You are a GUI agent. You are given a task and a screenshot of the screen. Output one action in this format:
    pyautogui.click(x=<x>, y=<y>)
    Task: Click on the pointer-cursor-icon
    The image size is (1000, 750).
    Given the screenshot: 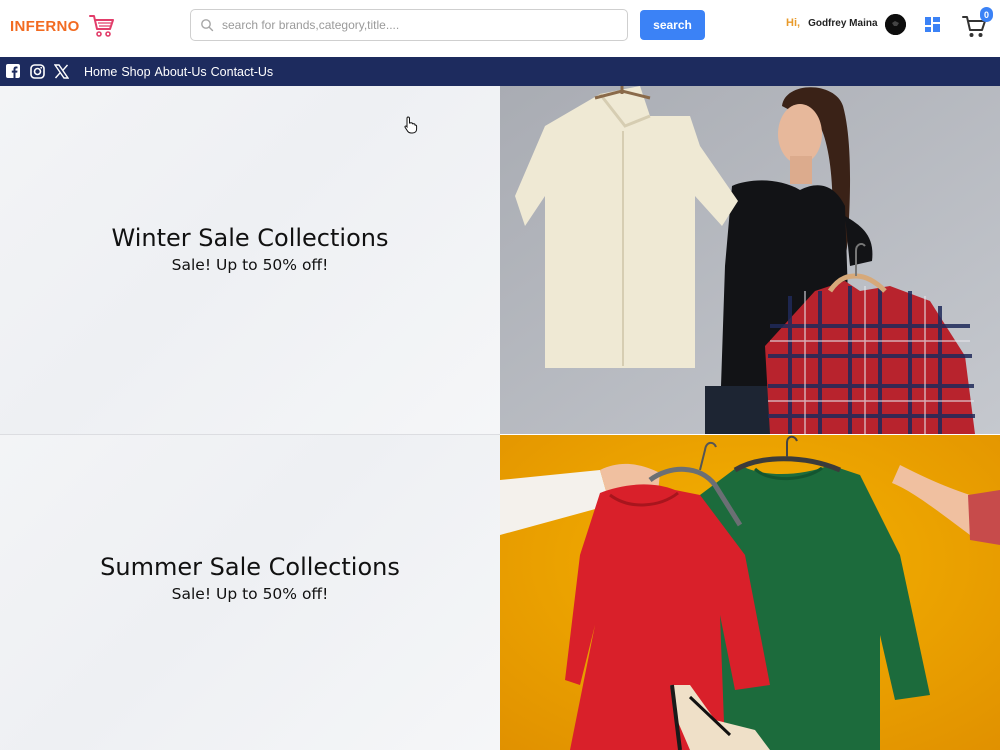 What is the action you would take?
    pyautogui.click(x=411, y=125)
    